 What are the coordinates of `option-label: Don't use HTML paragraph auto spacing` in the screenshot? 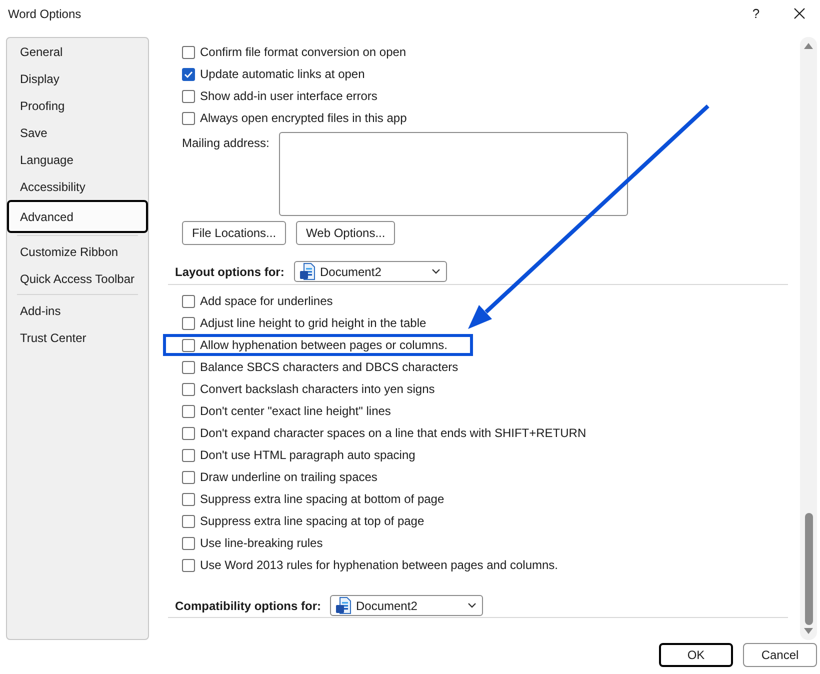 It's located at (308, 455).